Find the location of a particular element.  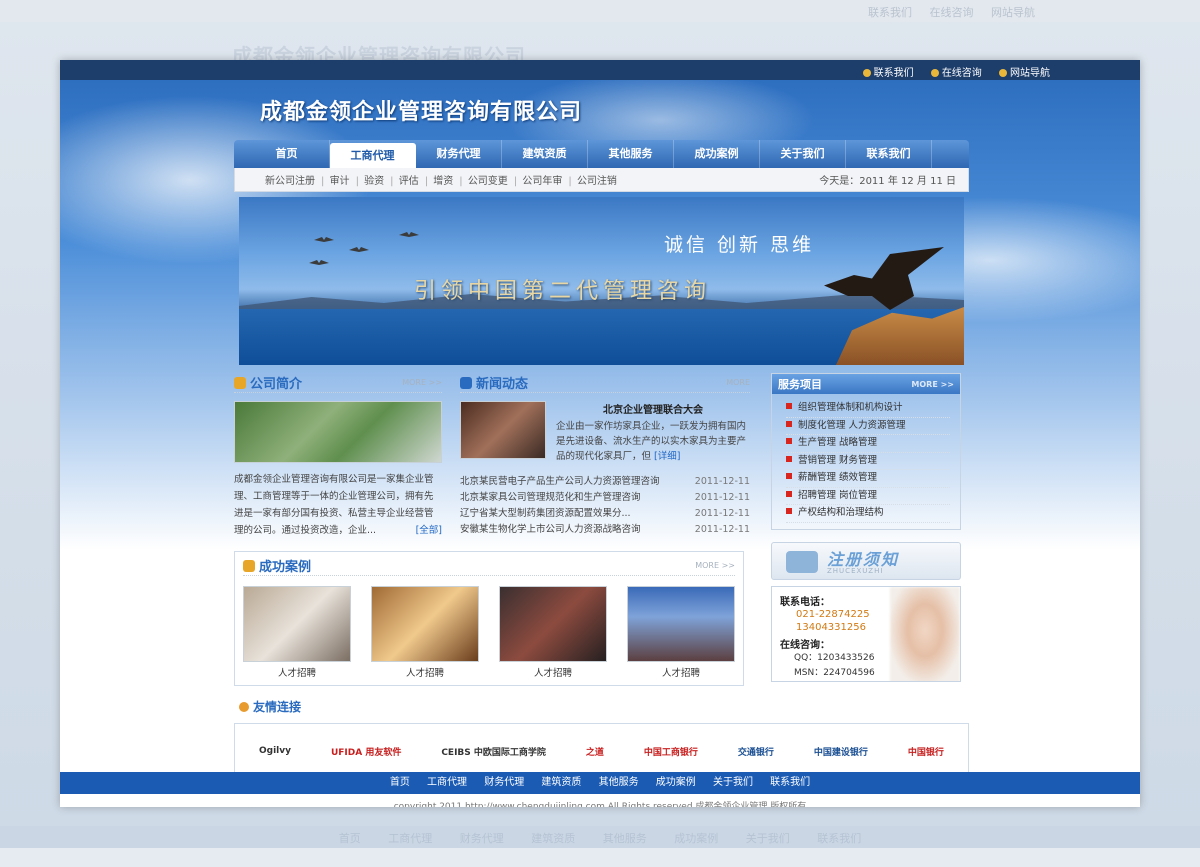

subnav-item: 公司变更 is located at coordinates (488, 181).